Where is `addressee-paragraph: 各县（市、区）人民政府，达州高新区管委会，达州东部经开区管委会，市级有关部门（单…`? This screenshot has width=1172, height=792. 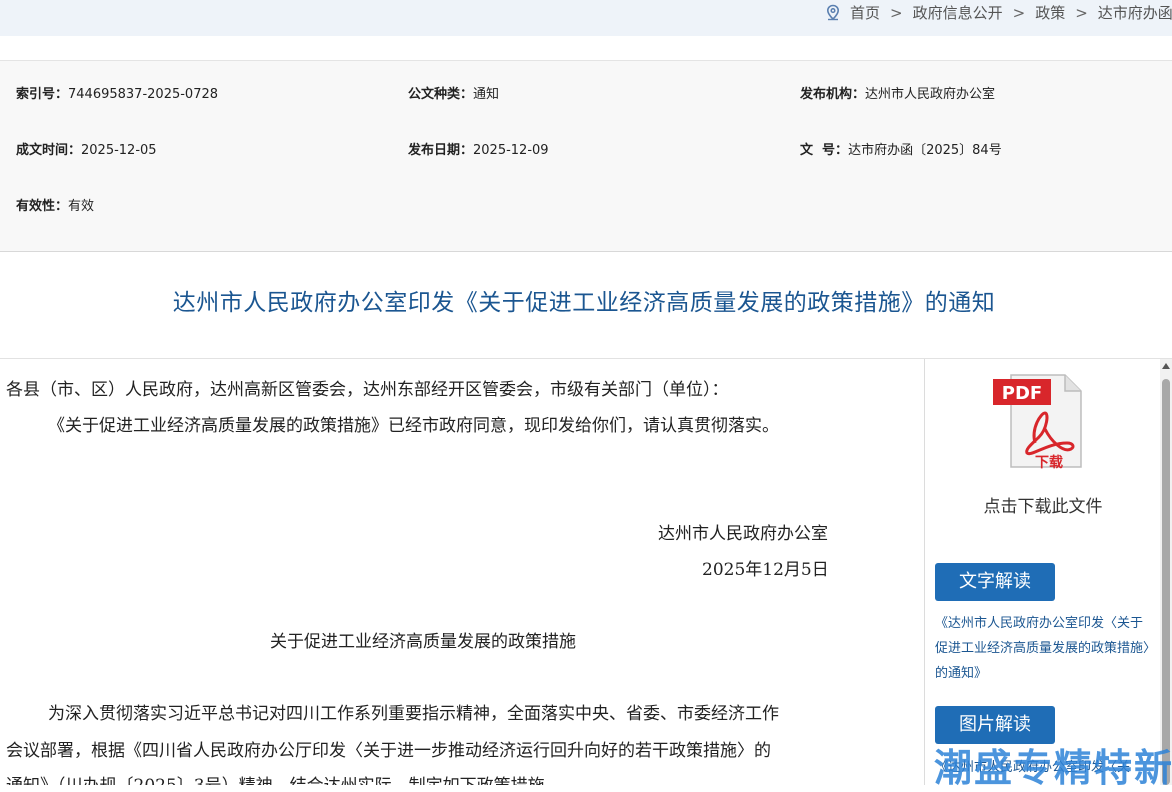
addressee-paragraph: 各县（市、区）人民政府，达州高新区管委会，达州东部经开区管委会，市级有关部门（单… is located at coordinates (367, 390).